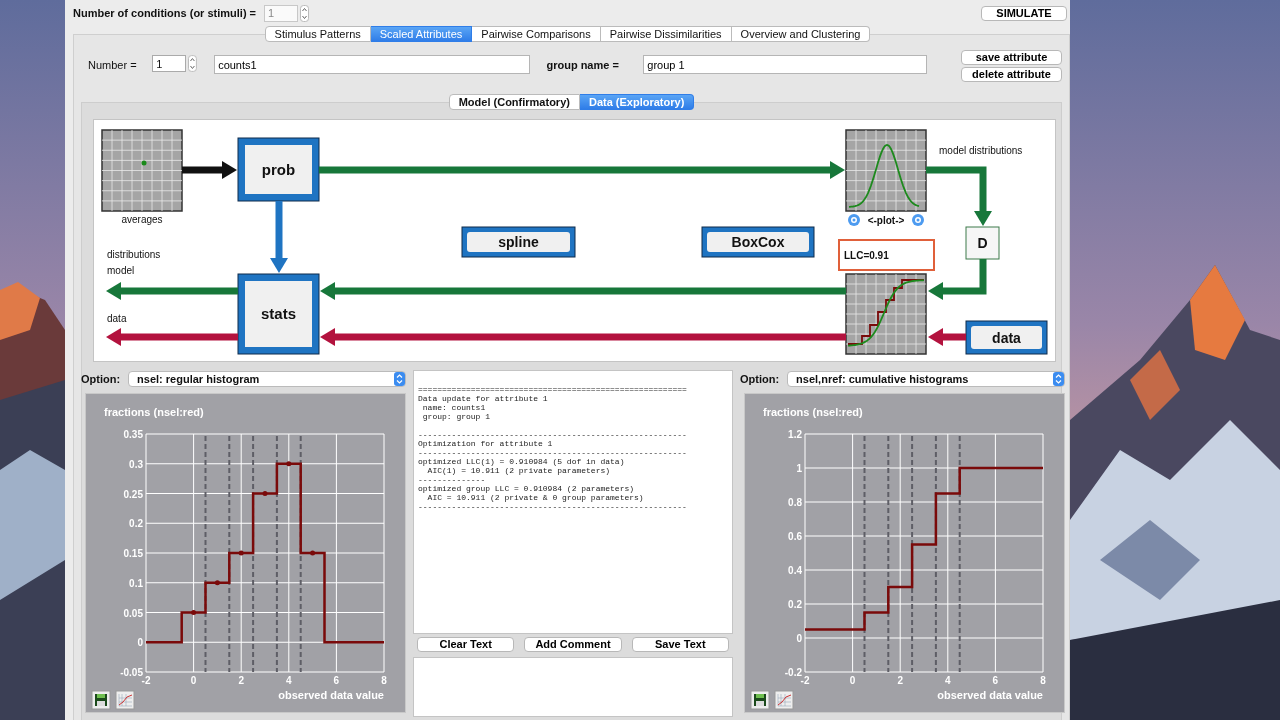 Image resolution: width=1280 pixels, height=720 pixels. Describe the element at coordinates (136, 464) in the screenshot. I see `axis-tick-label: 0.3` at that location.